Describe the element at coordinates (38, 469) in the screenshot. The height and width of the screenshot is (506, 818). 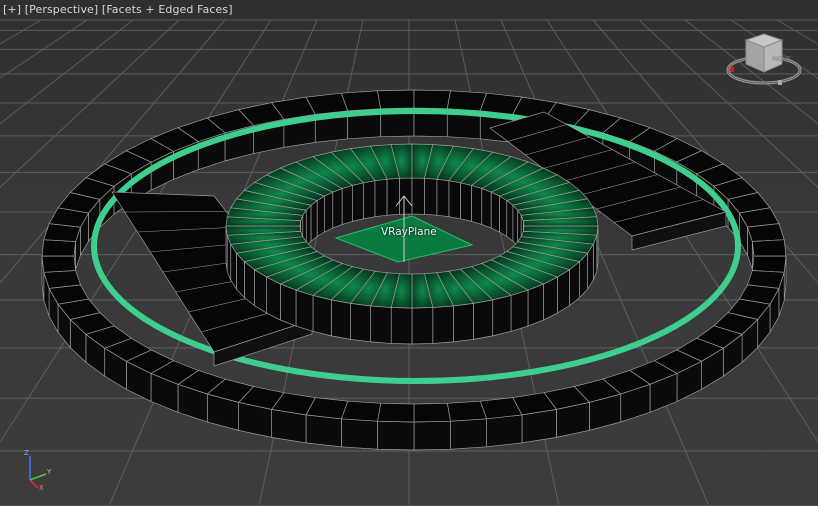
I see `axis-tripod: Z Y X` at that location.